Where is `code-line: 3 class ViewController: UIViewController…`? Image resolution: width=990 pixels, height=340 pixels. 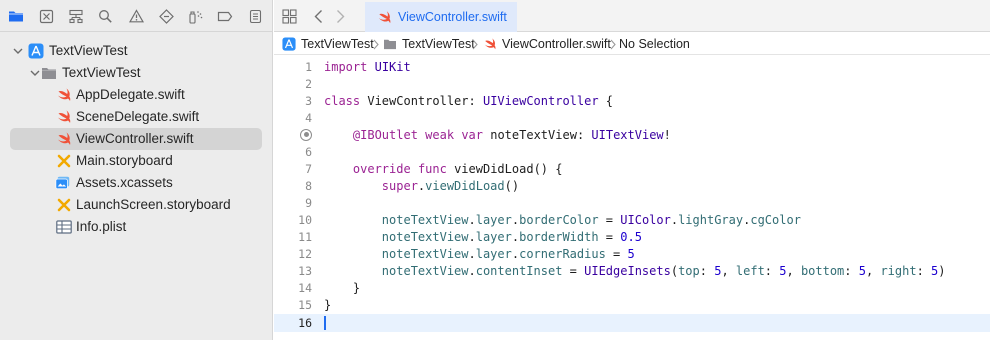
code-line: 3 class ViewController: UIViewController… is located at coordinates (632, 100).